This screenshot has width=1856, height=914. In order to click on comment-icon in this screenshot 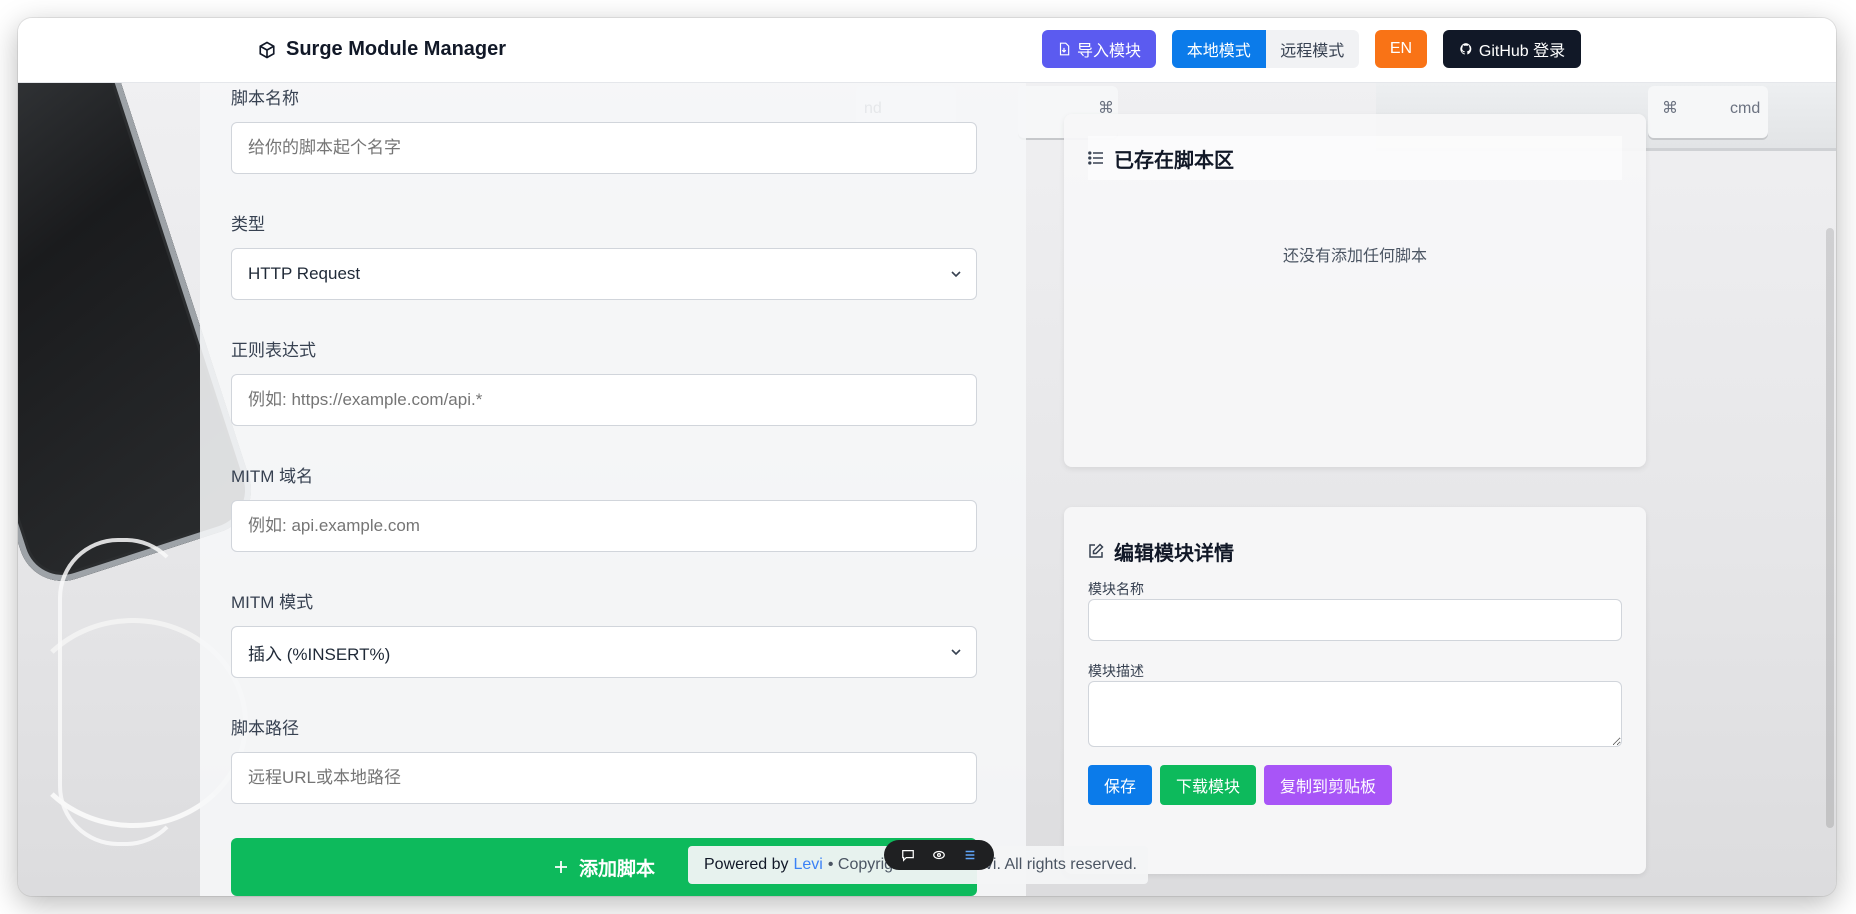, I will do `click(908, 855)`.